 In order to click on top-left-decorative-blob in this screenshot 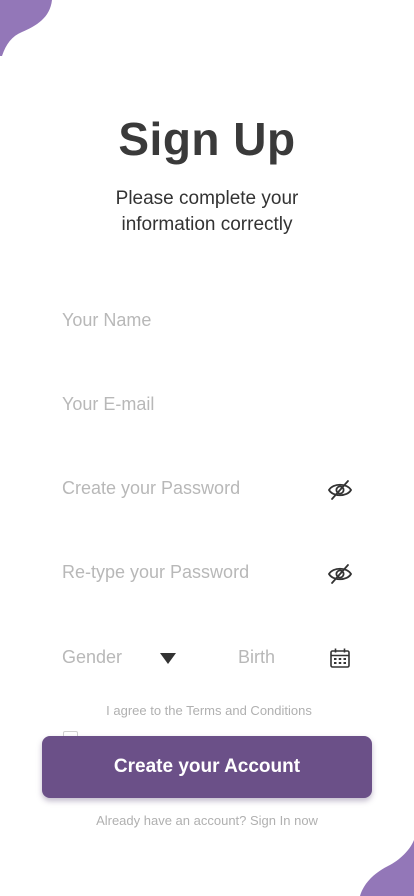, I will do `click(26, 28)`.